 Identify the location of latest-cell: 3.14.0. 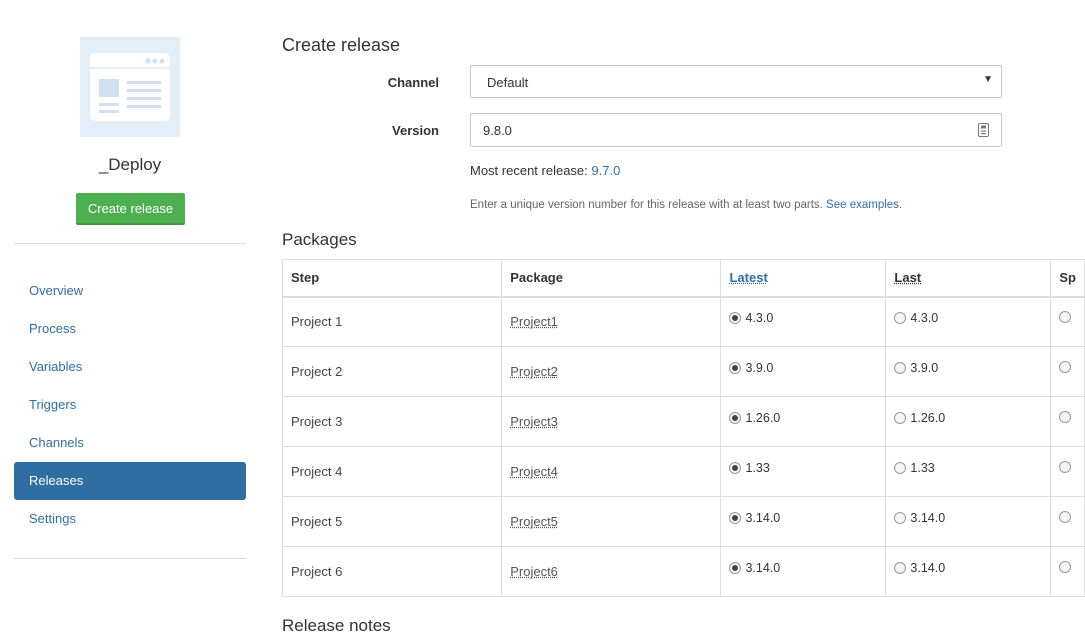
(803, 571).